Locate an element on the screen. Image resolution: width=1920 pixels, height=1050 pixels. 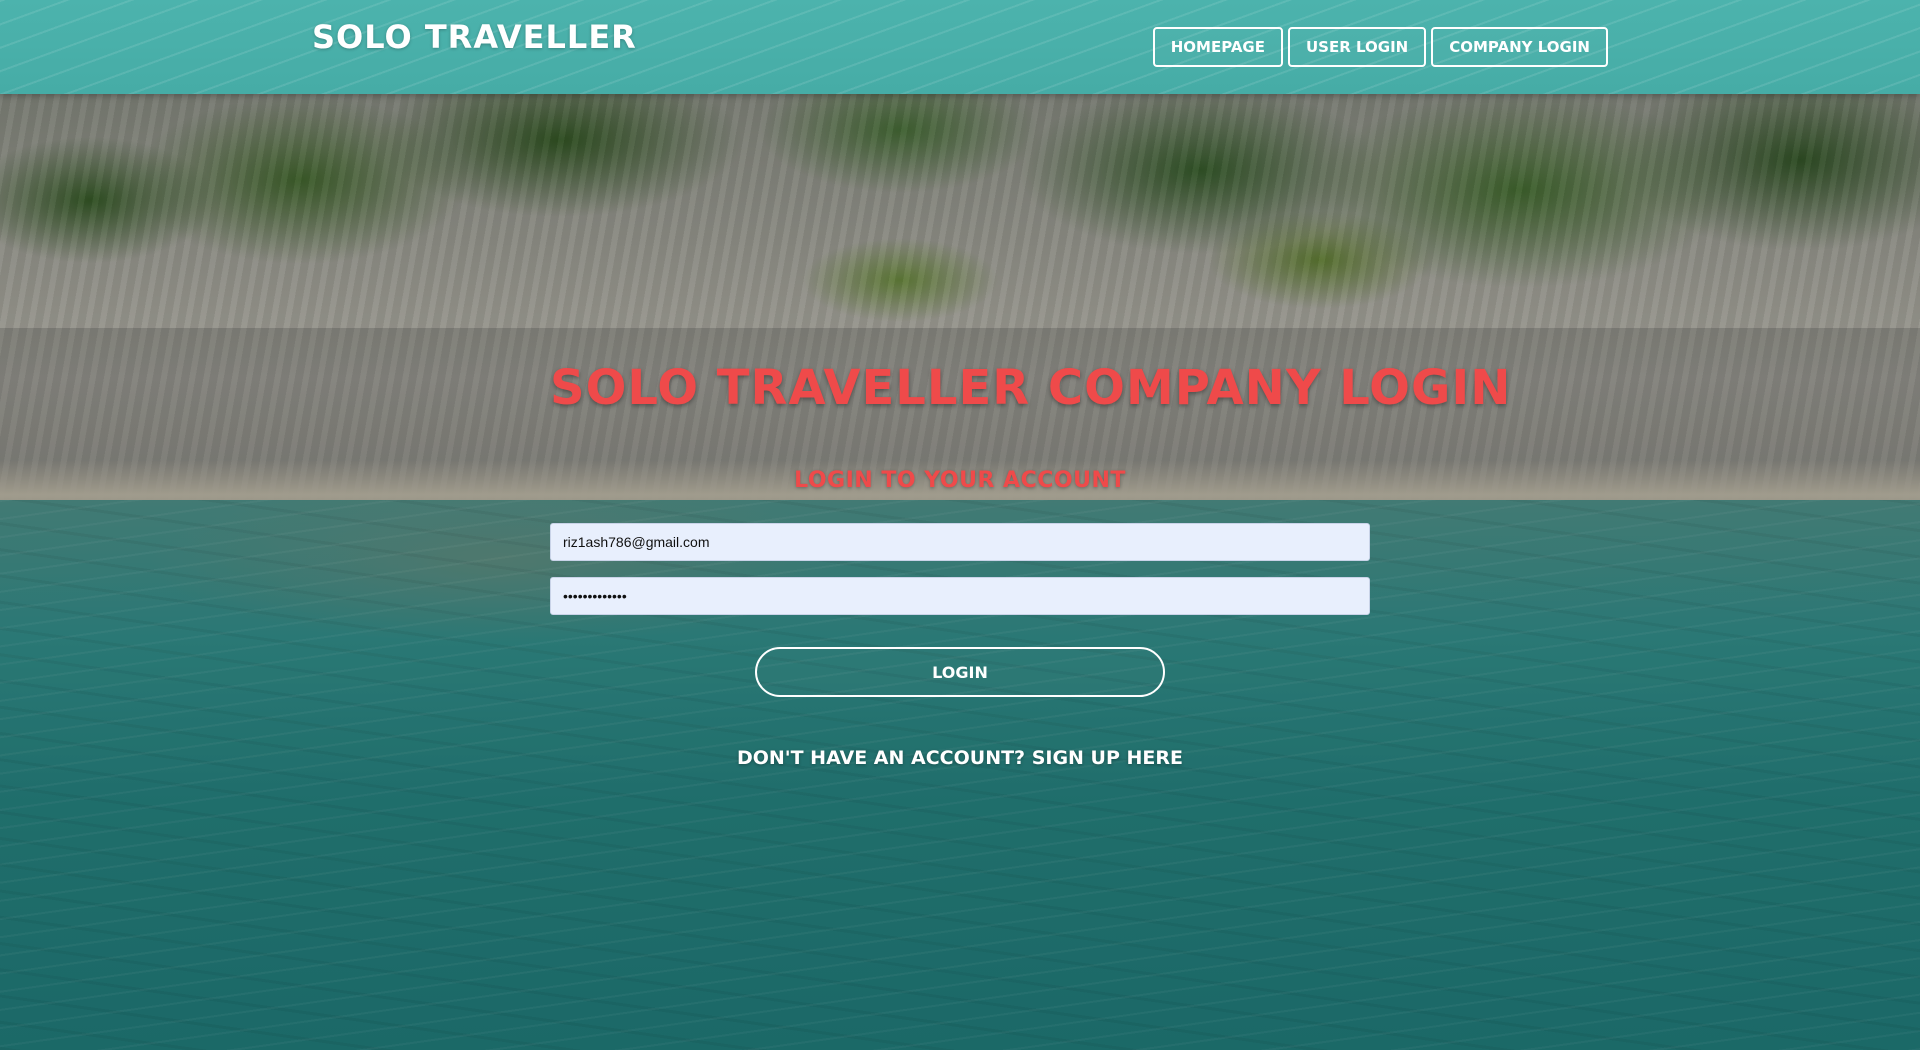
login-button: LOGIN is located at coordinates (960, 672).